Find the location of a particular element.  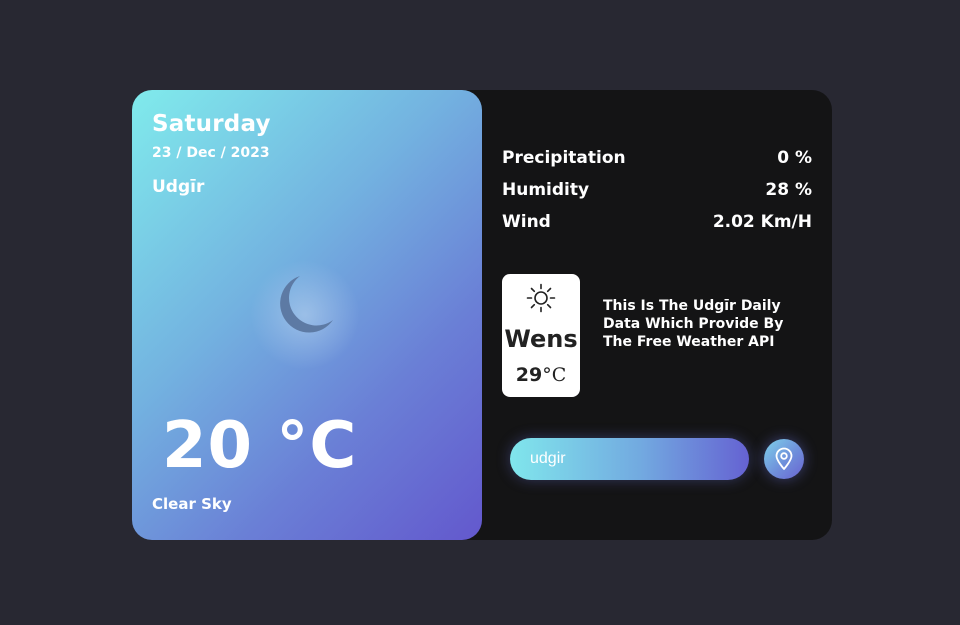

stat-value: 2.02 Km/H is located at coordinates (762, 222).